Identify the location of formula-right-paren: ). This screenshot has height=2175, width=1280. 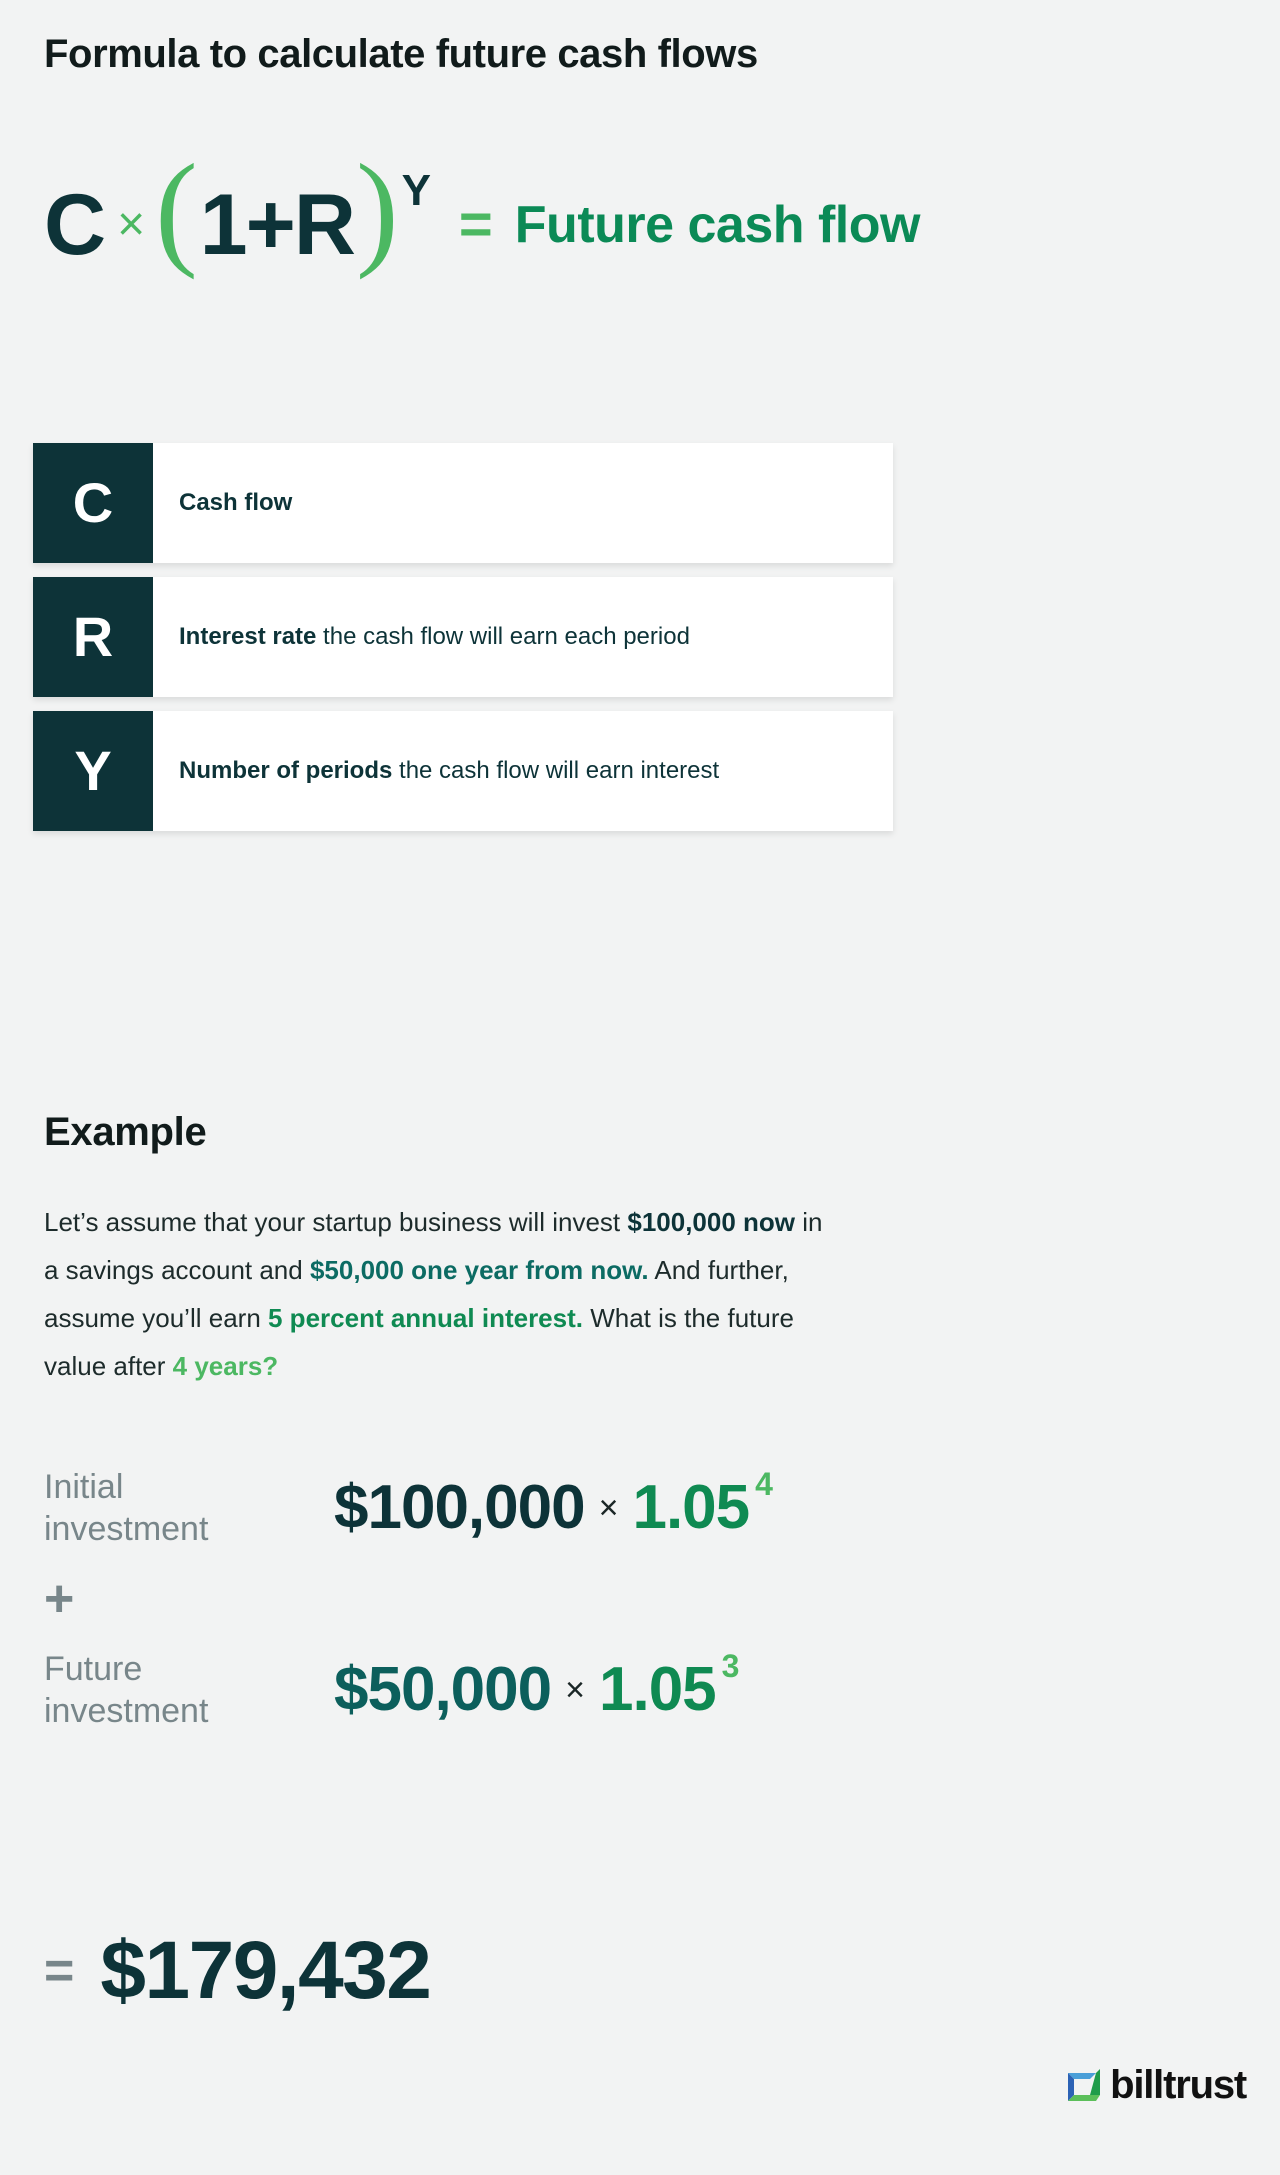
(377, 209).